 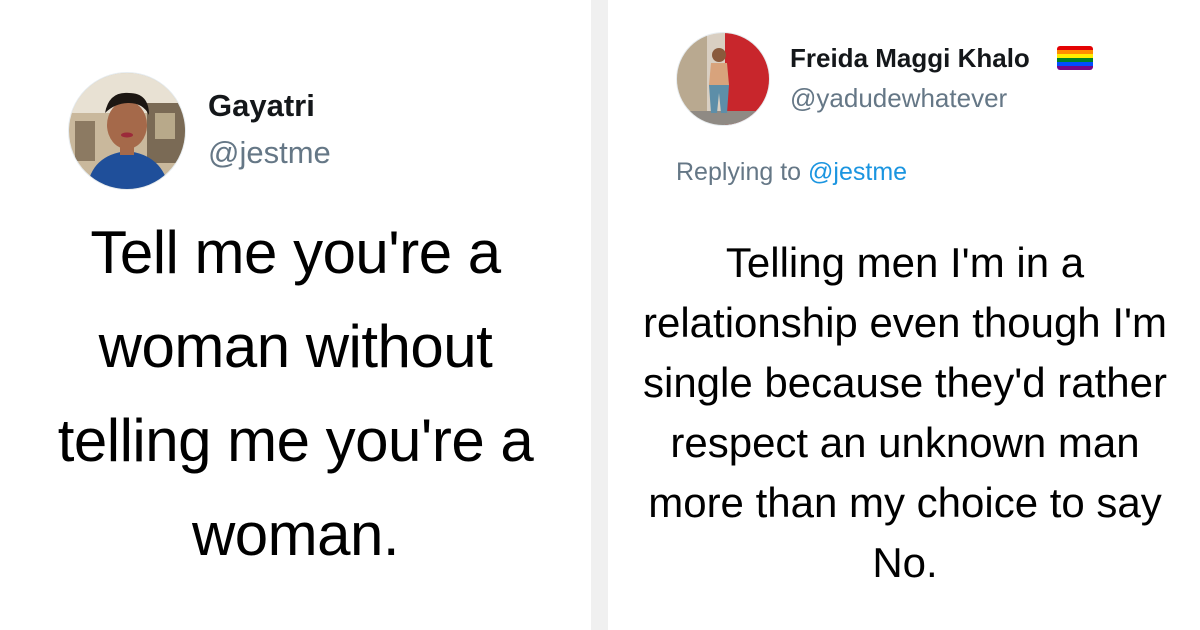 I want to click on frieda-author-name: Freida Maggi Khalo, so click(x=910, y=58).